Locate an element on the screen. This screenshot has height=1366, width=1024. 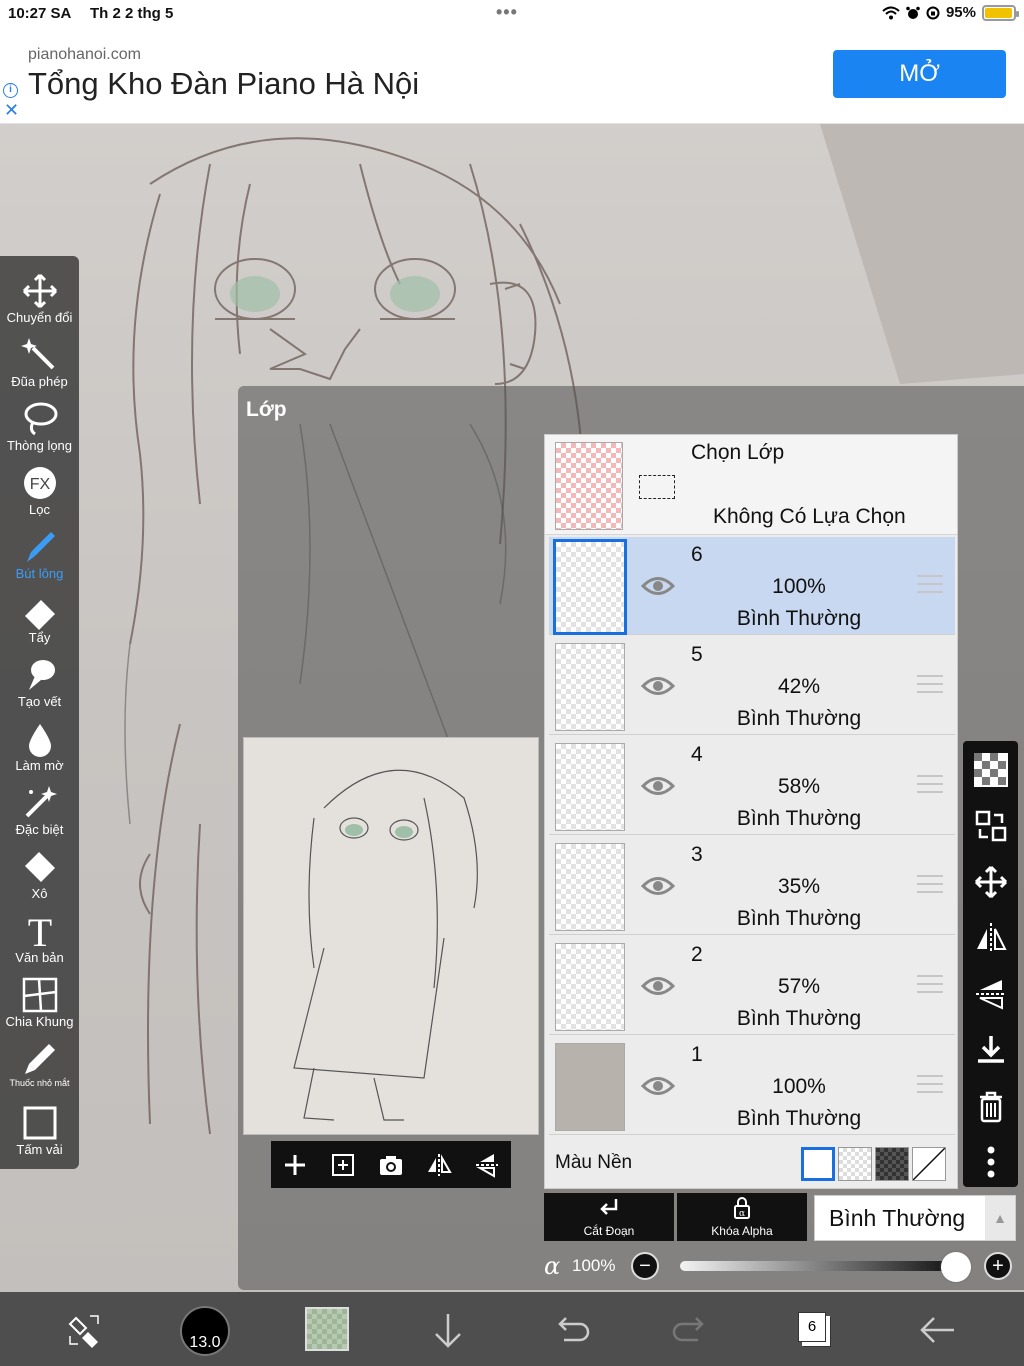
layer-number: 1 is located at coordinates (697, 1054).